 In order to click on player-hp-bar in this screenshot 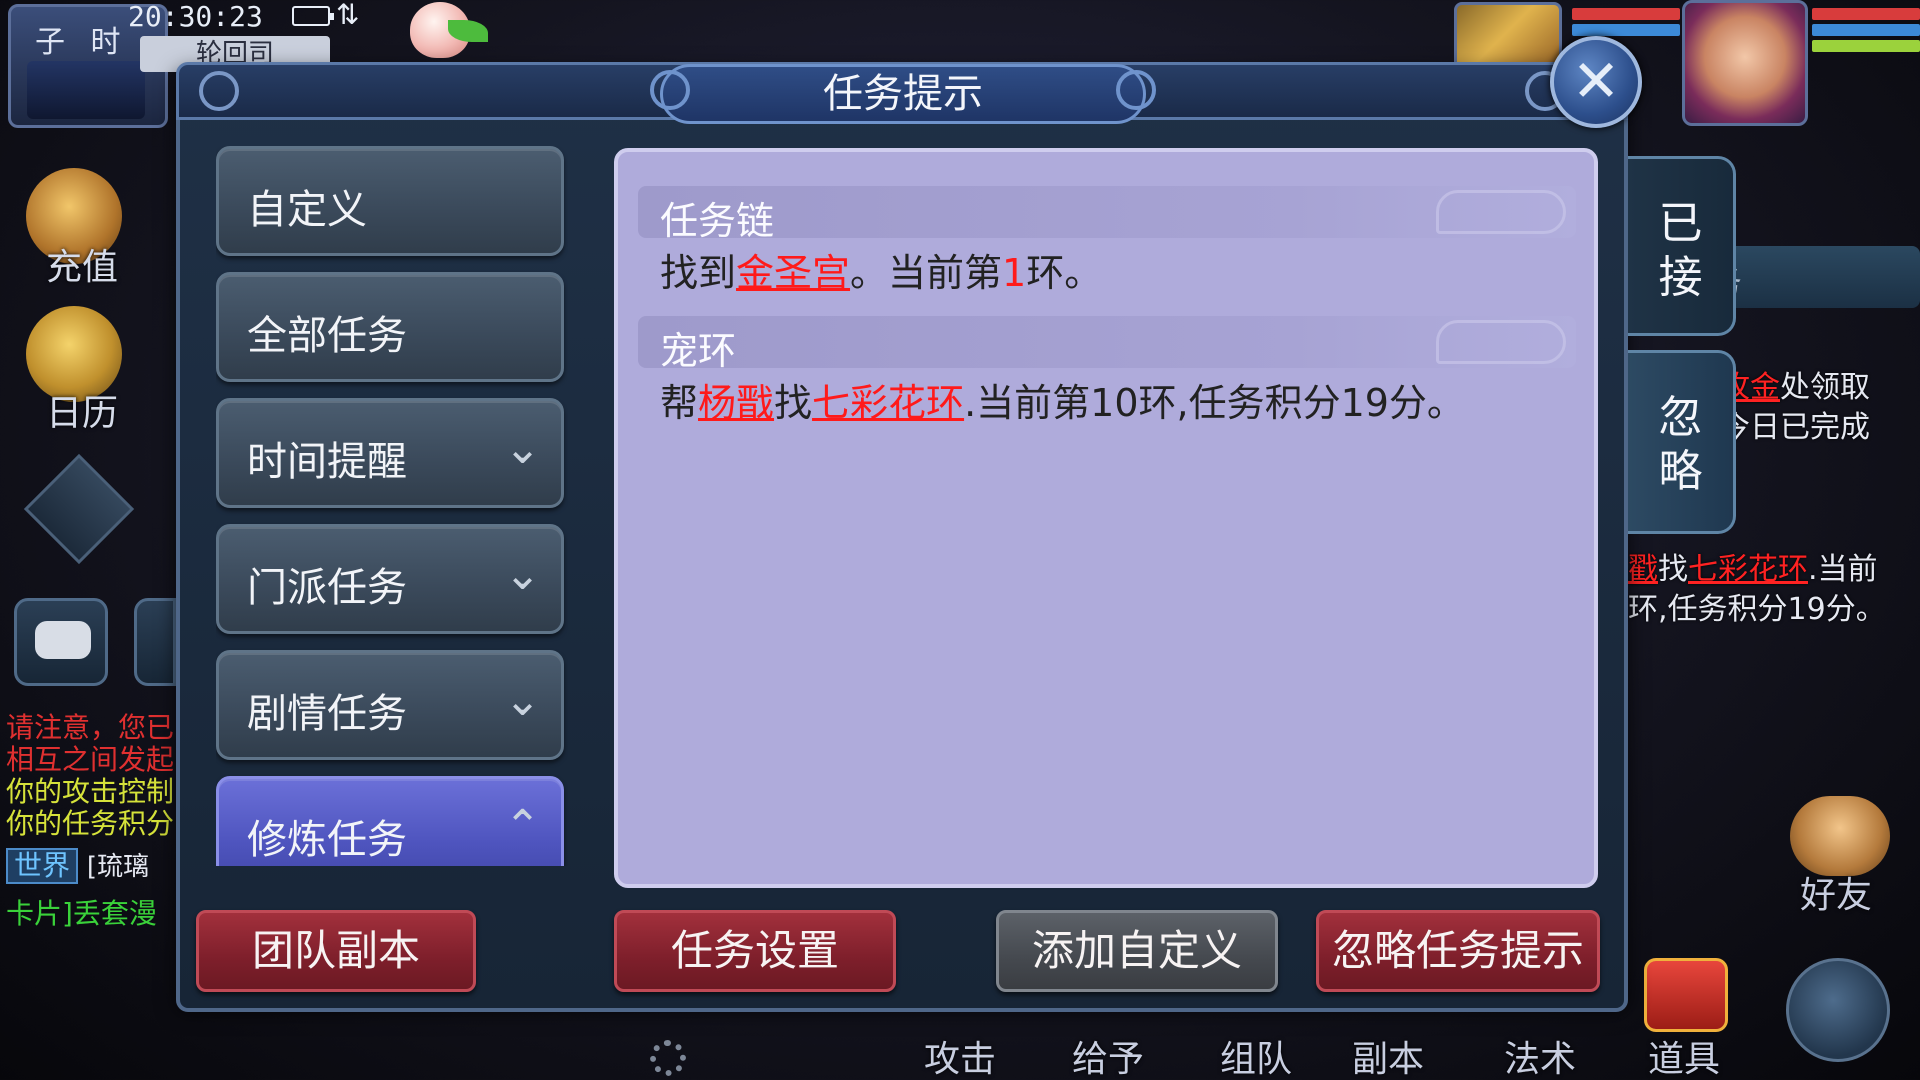, I will do `click(1866, 14)`.